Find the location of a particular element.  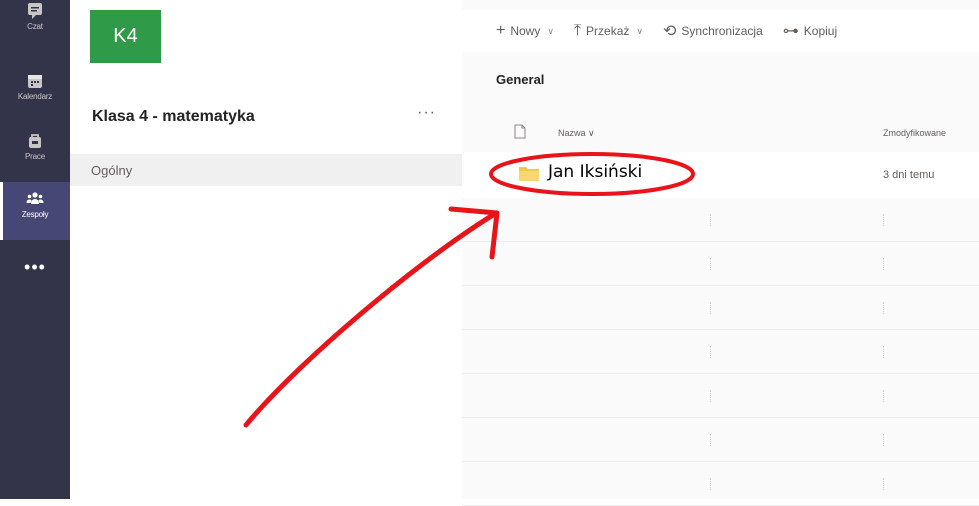

rail-label: Zespoły is located at coordinates (35, 214).